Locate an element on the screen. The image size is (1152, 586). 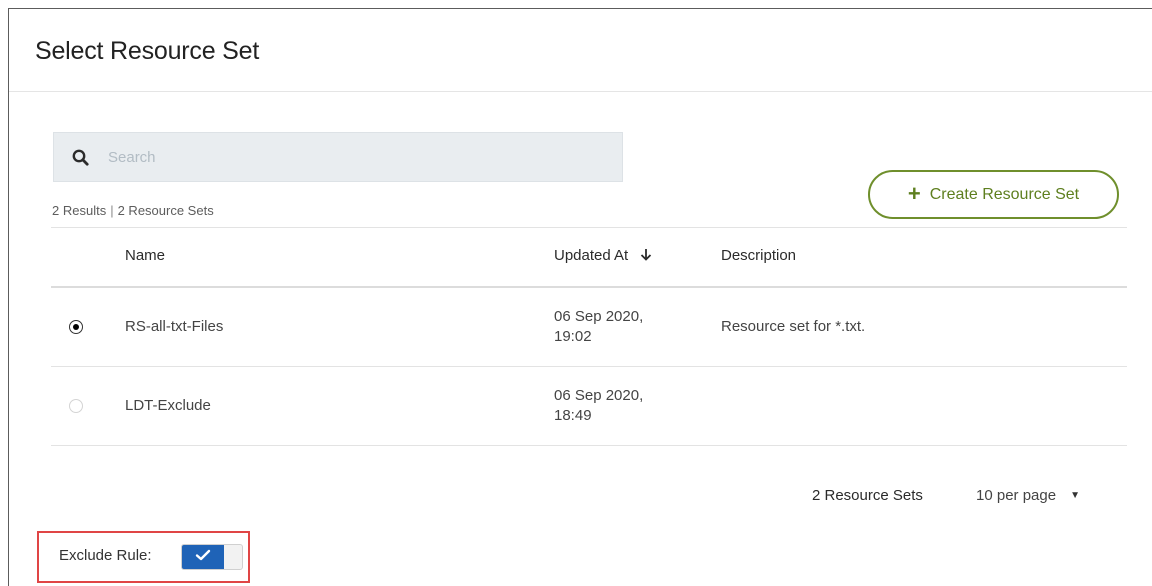
arrow-down-icon is located at coordinates (644, 255).